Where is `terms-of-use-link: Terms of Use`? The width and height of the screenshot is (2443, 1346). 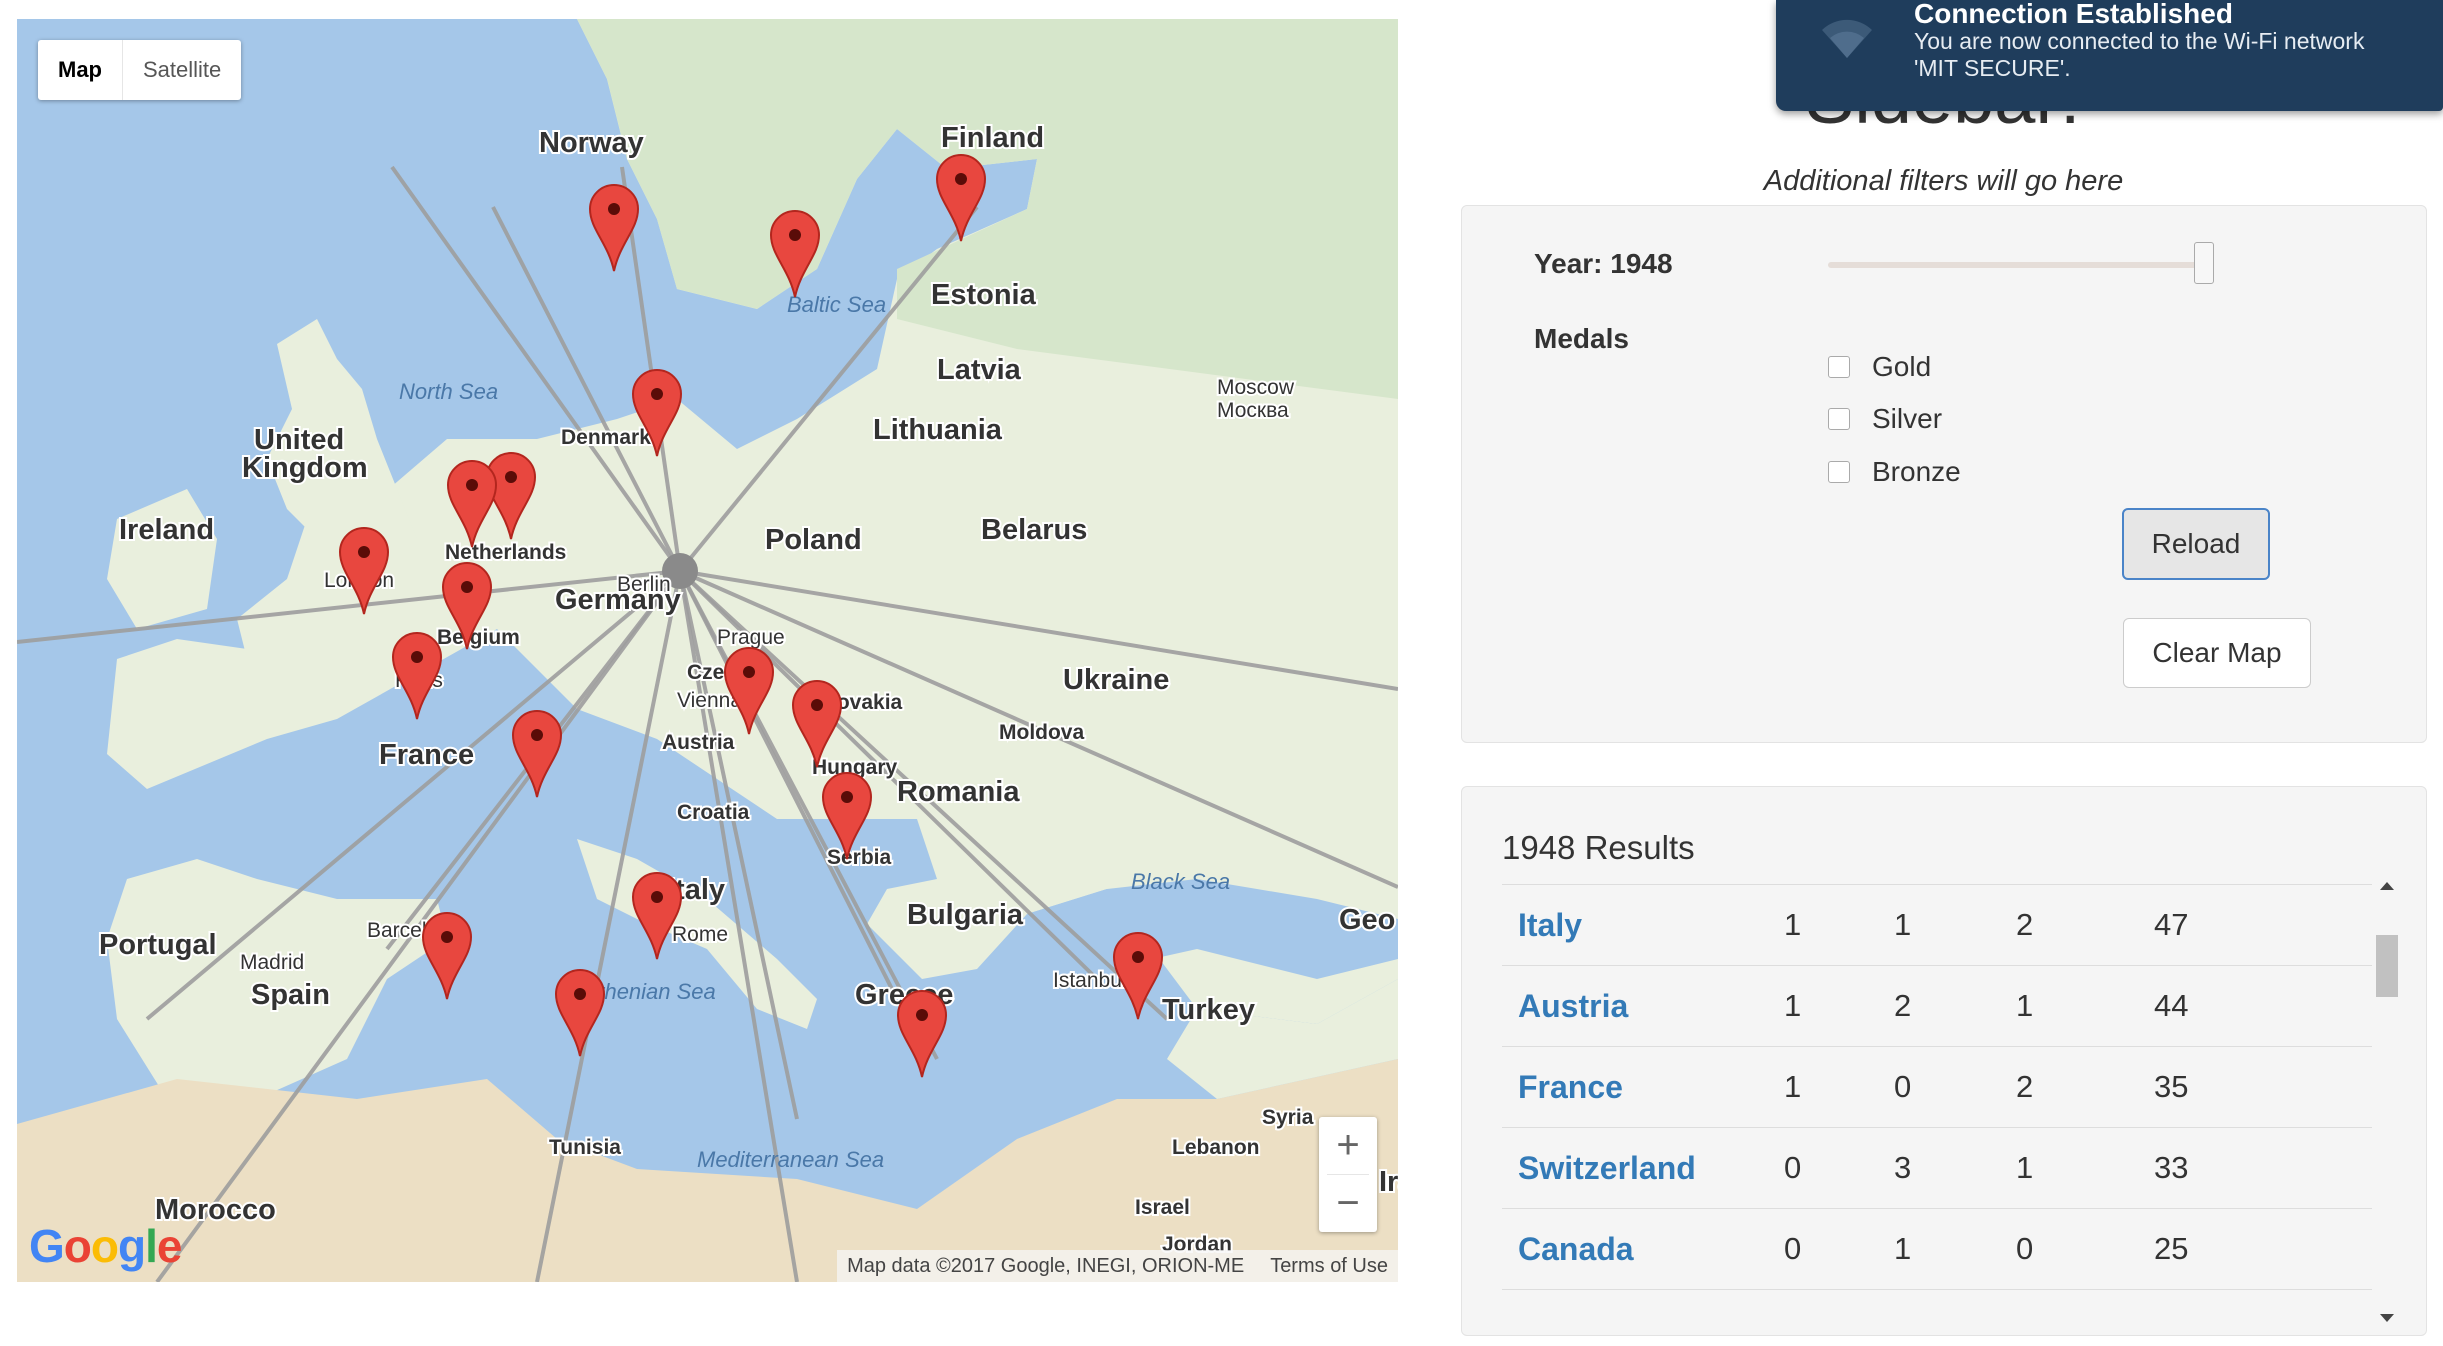
terms-of-use-link: Terms of Use is located at coordinates (1329, 1266).